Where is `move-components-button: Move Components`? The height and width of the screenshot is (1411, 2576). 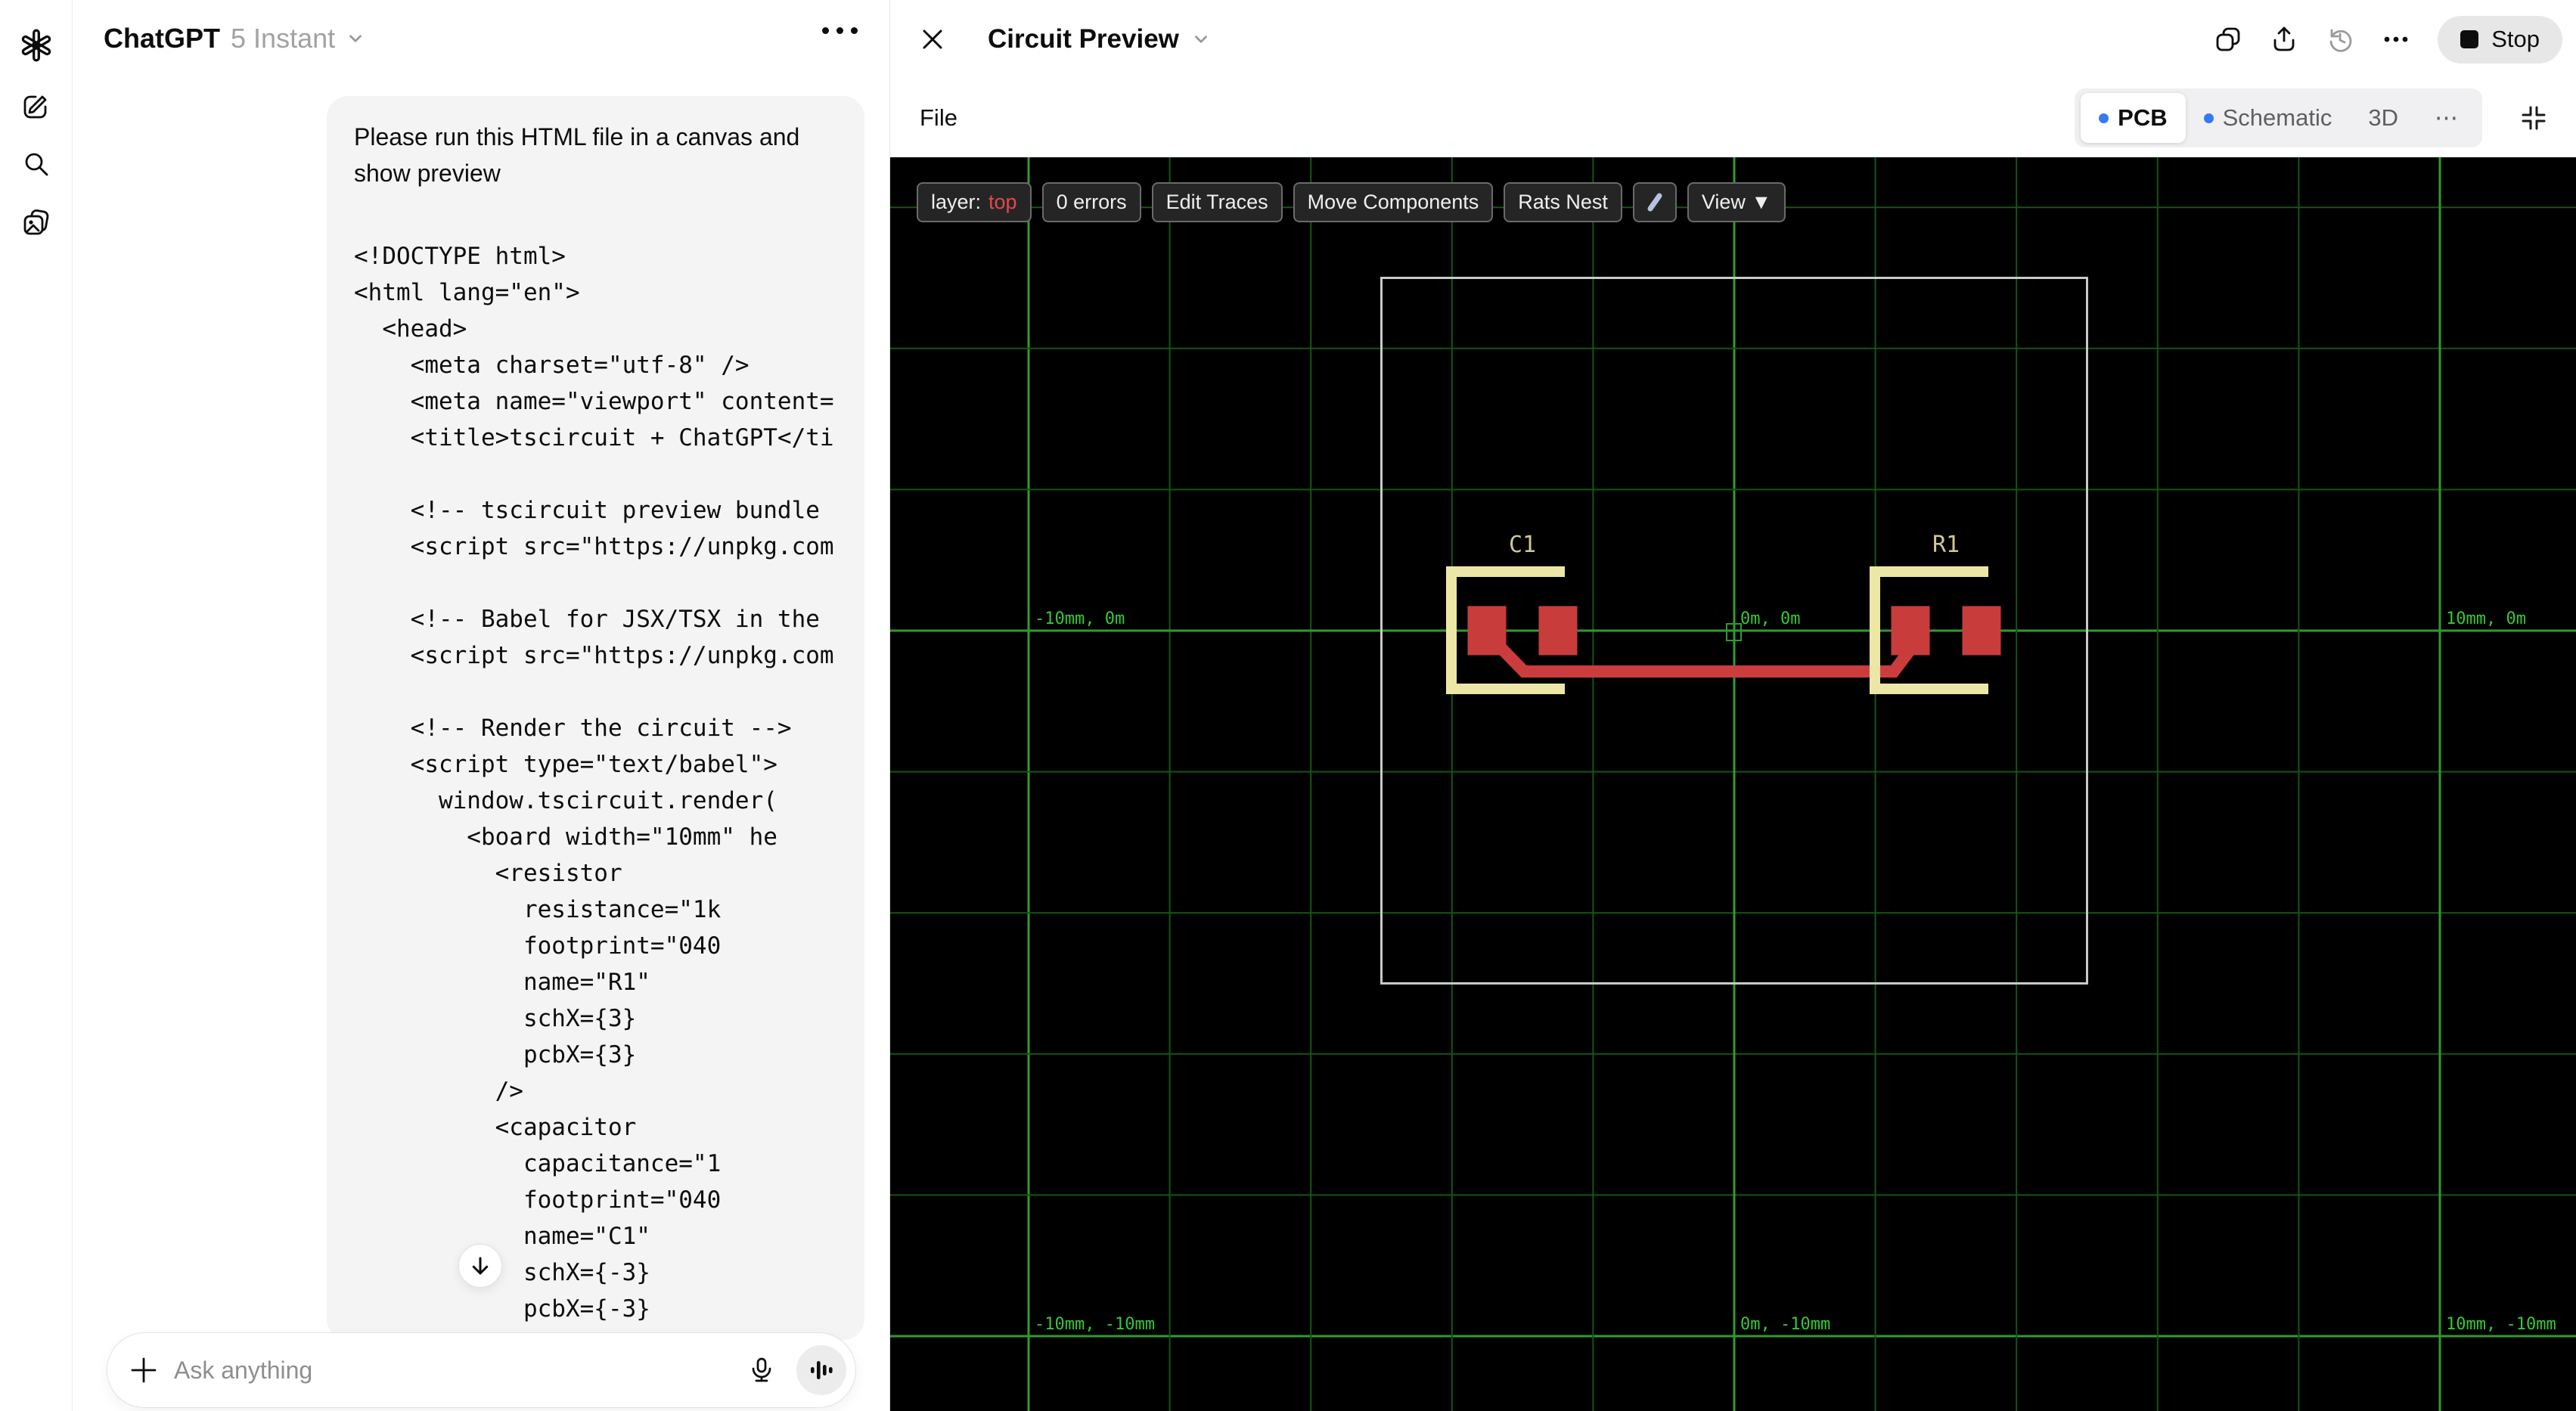
move-components-button: Move Components is located at coordinates (1393, 202).